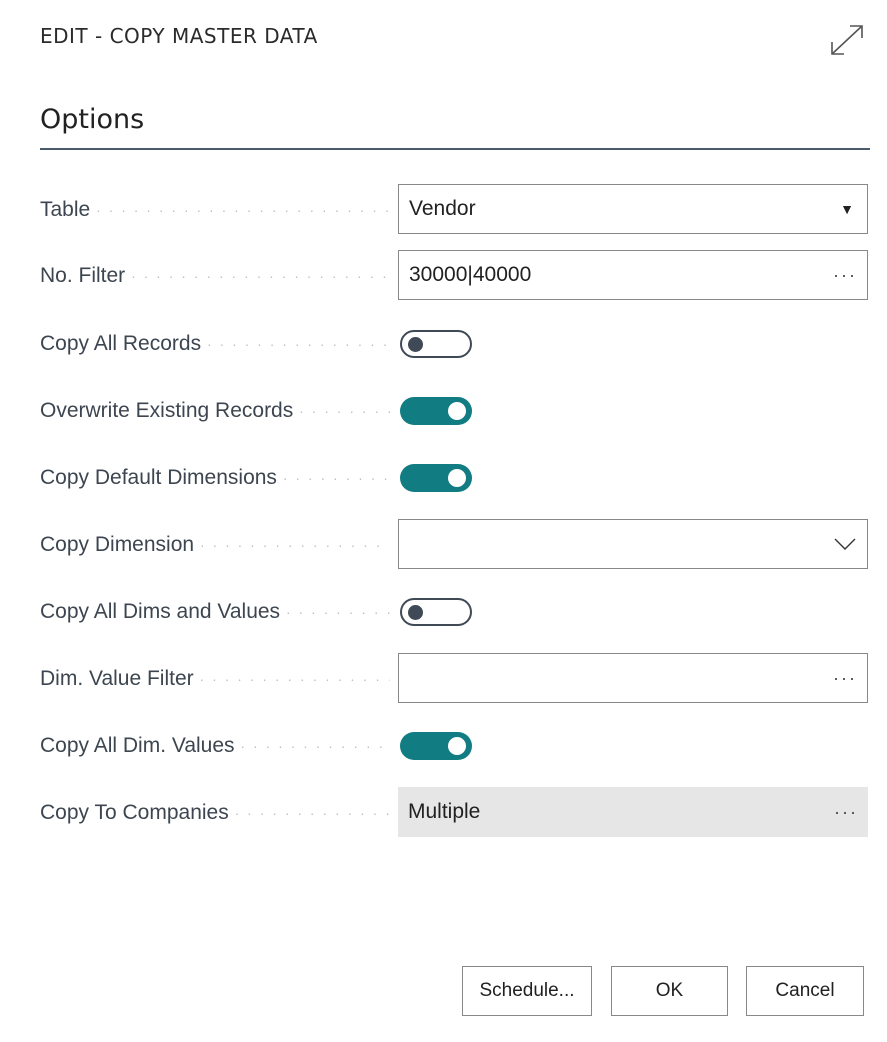  I want to click on copy-all-records-row: Copy All Records, so click(455, 344).